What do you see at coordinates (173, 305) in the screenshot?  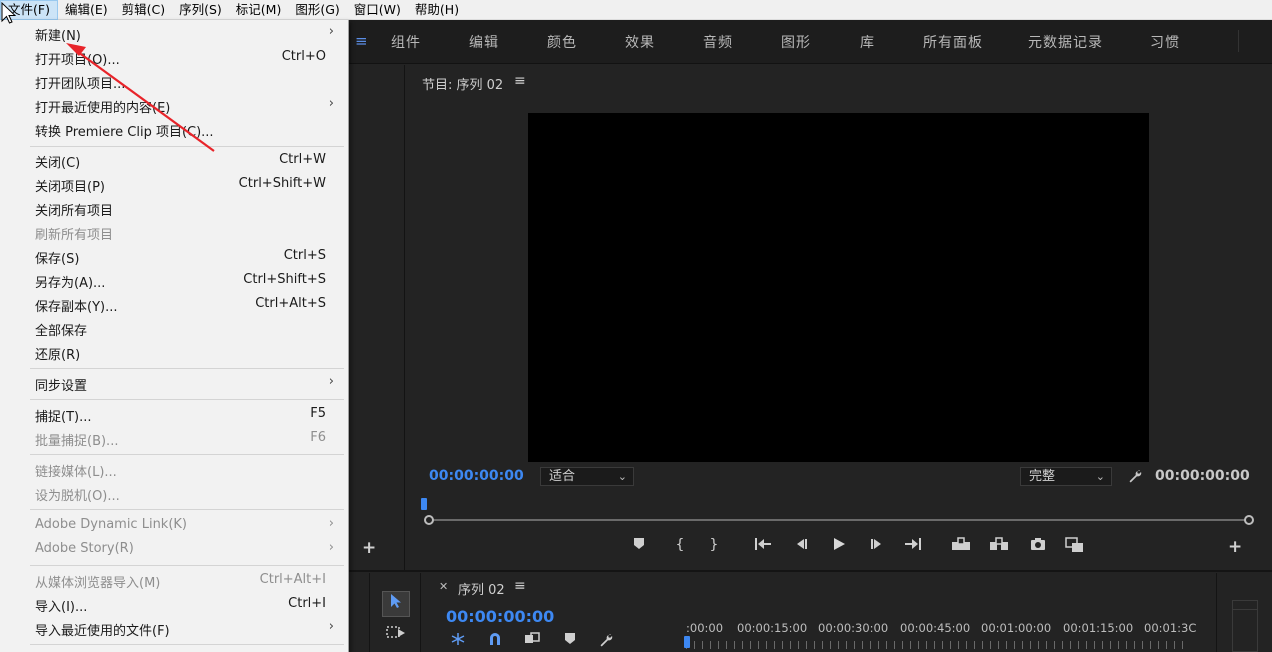 I see `menu-item-save-copy: 保存副本(Y)... Ctrl+Alt+S` at bounding box center [173, 305].